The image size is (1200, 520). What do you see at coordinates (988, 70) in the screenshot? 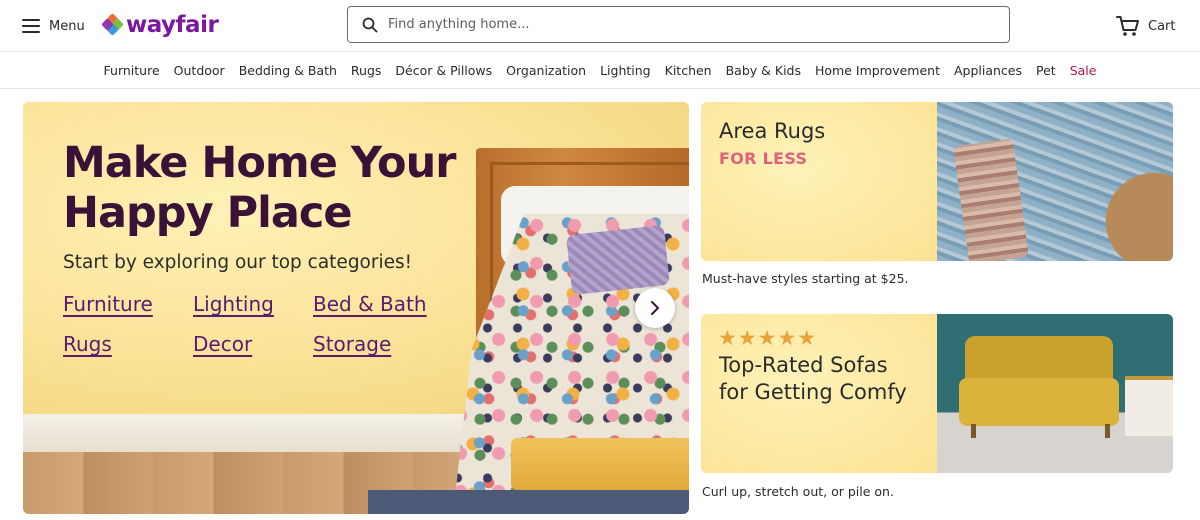
I see `nav-item-appliances: Appliances` at bounding box center [988, 70].